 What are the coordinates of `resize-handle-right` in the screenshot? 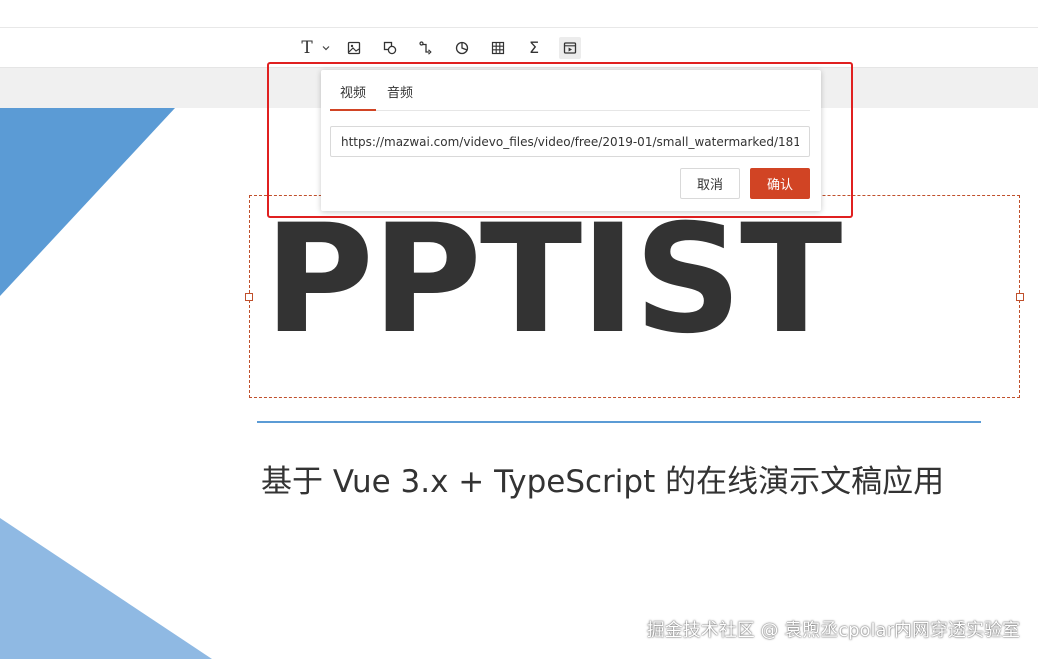 It's located at (1020, 297).